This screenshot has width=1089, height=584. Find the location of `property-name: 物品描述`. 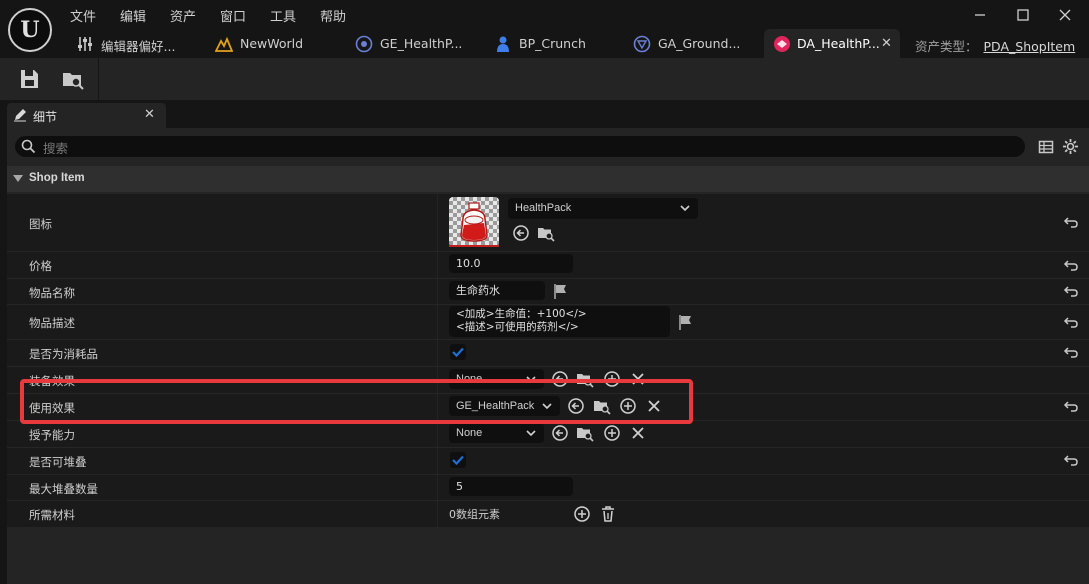

property-name: 物品描述 is located at coordinates (52, 323).